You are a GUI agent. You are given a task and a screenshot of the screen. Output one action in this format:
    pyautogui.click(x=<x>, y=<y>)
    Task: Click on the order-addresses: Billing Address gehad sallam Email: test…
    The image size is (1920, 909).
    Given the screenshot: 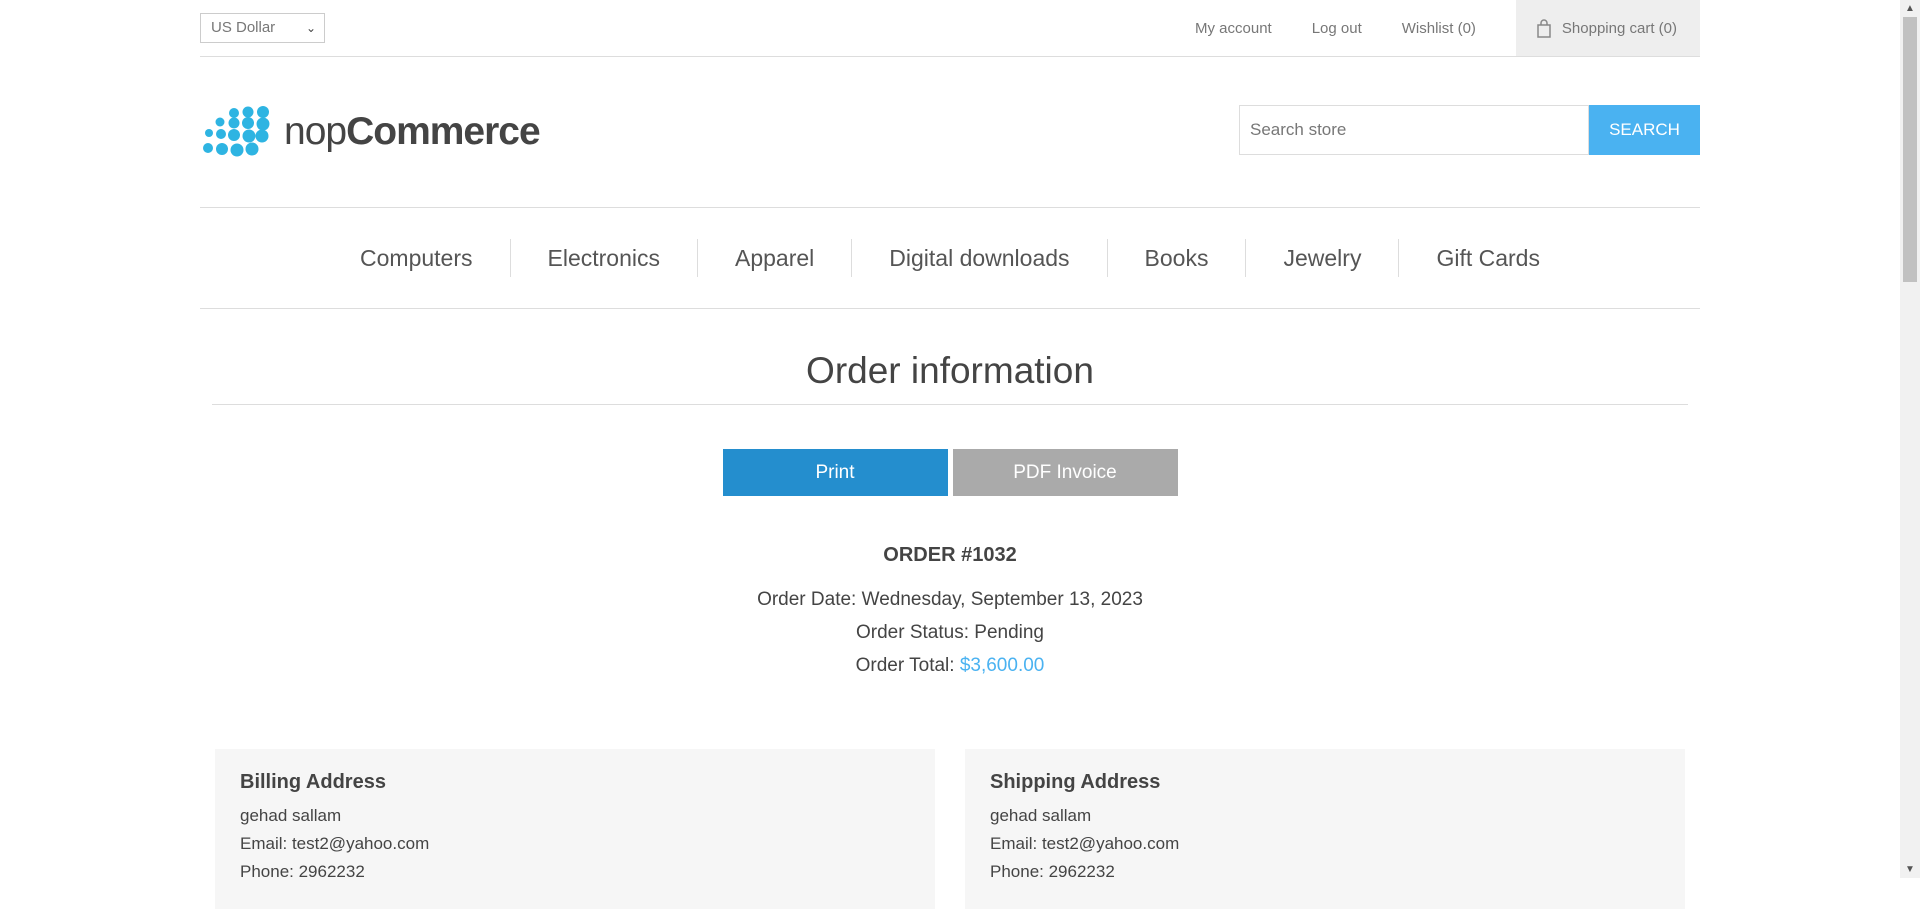 What is the action you would take?
    pyautogui.click(x=950, y=829)
    